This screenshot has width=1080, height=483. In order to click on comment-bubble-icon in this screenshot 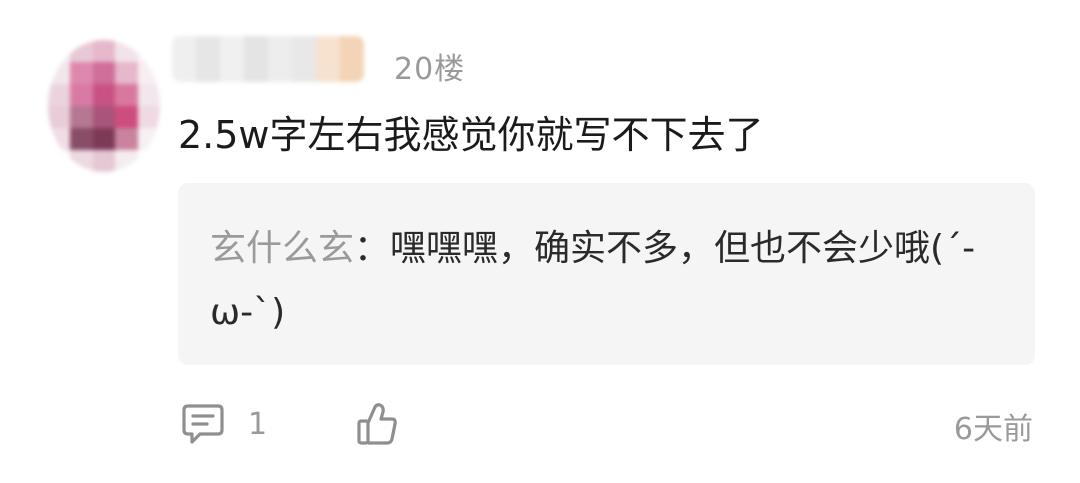, I will do `click(203, 424)`.